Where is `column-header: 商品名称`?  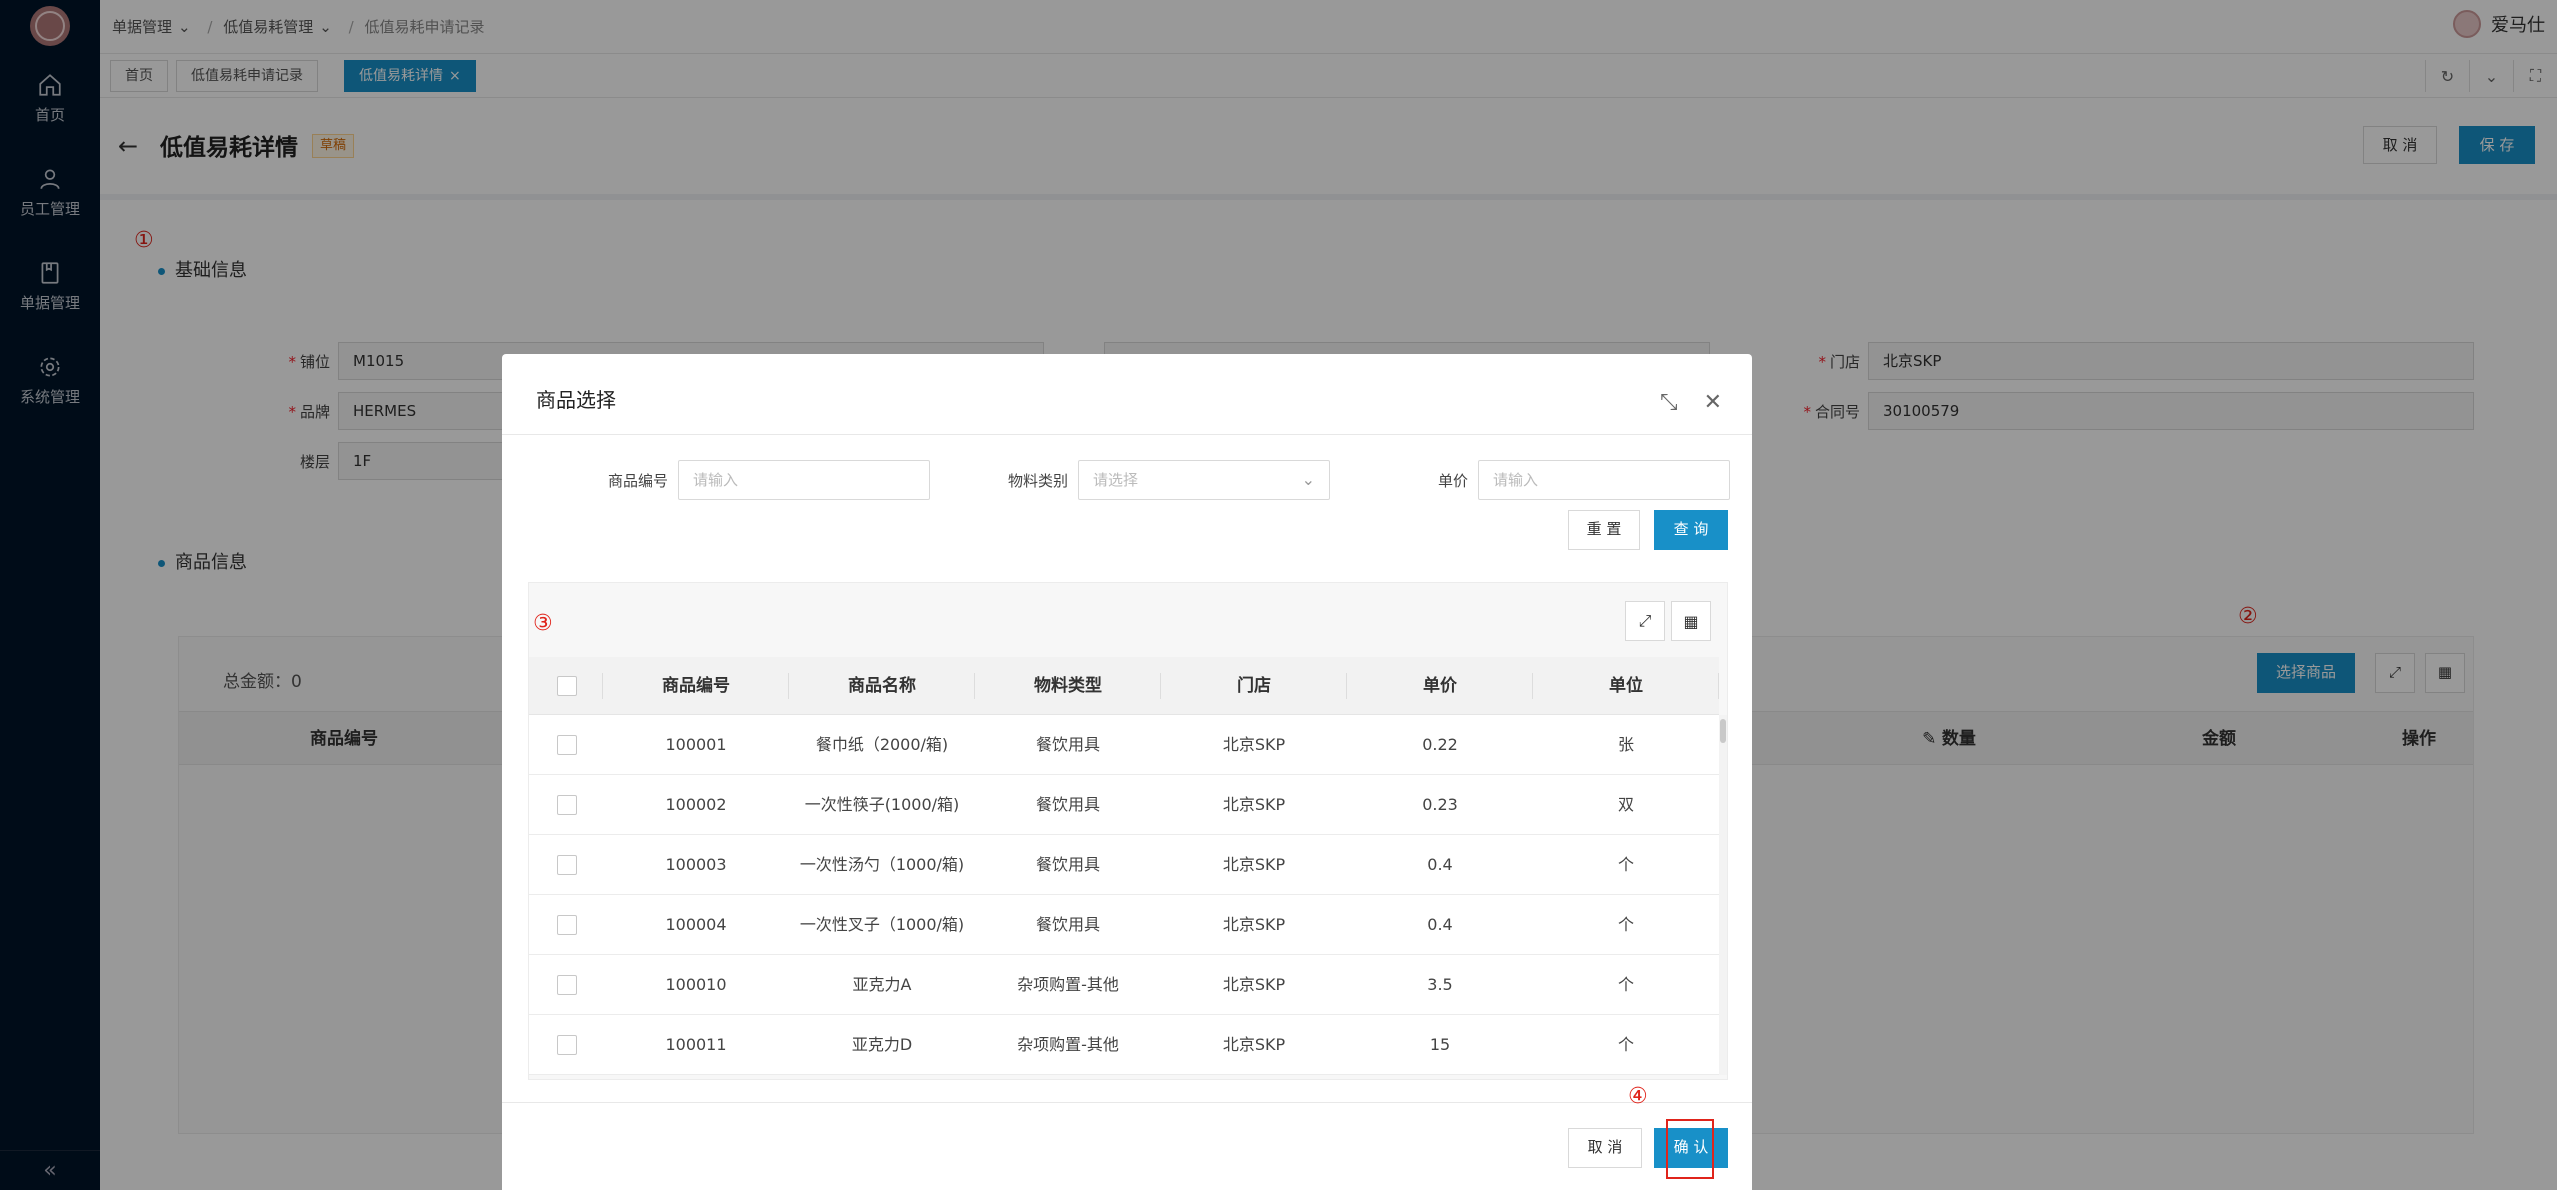 column-header: 商品名称 is located at coordinates (882, 686).